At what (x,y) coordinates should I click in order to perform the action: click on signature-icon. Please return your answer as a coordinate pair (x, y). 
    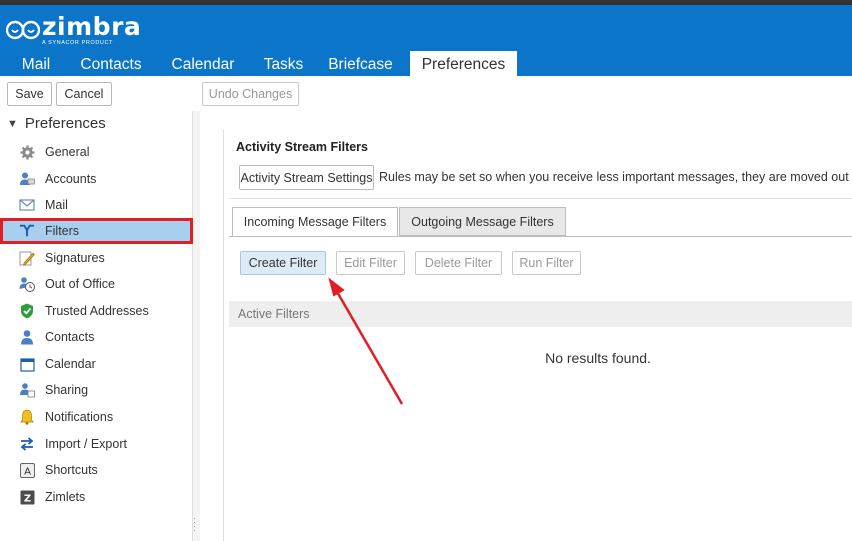
    Looking at the image, I should click on (27, 258).